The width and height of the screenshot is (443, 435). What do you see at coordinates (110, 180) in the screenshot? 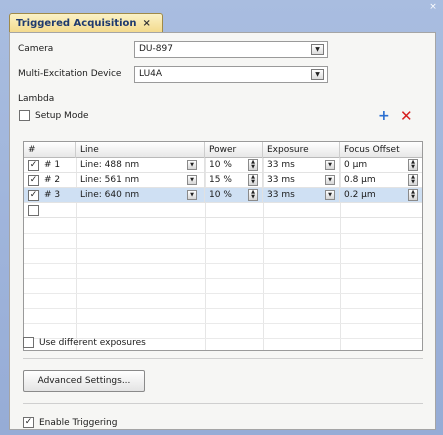
I see `line-value: Line: 561 nm` at bounding box center [110, 180].